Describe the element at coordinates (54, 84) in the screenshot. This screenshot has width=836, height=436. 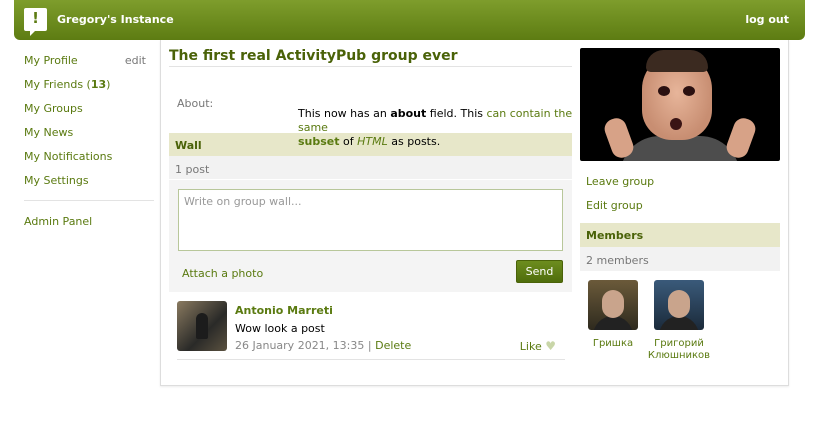
I see `sidebar-item-label: My Friends` at that location.